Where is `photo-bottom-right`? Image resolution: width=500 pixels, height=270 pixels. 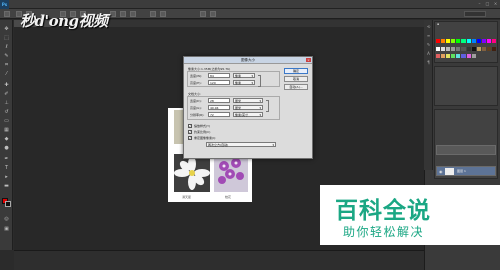 photo-bottom-right is located at coordinates (231, 173).